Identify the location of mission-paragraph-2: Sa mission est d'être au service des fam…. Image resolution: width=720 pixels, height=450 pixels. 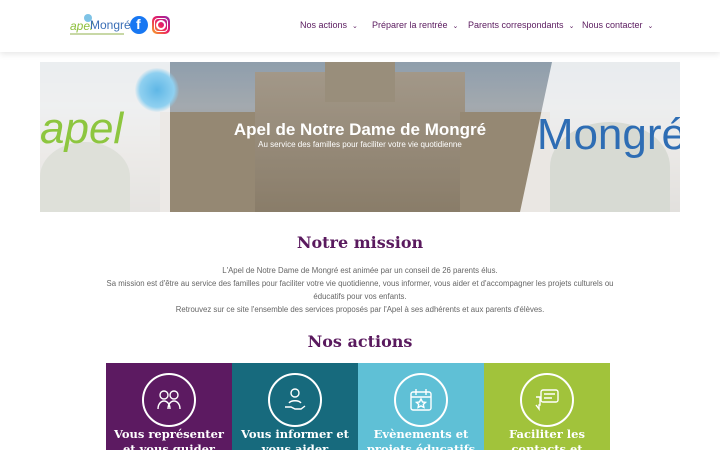
(360, 290).